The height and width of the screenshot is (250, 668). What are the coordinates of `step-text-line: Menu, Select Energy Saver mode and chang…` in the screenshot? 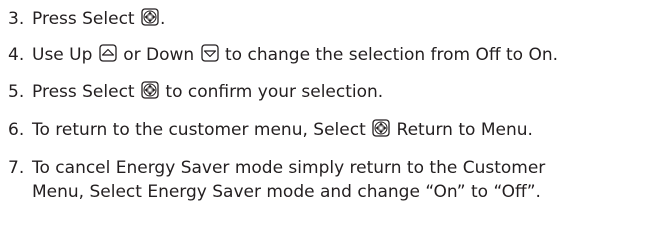 It's located at (286, 192).